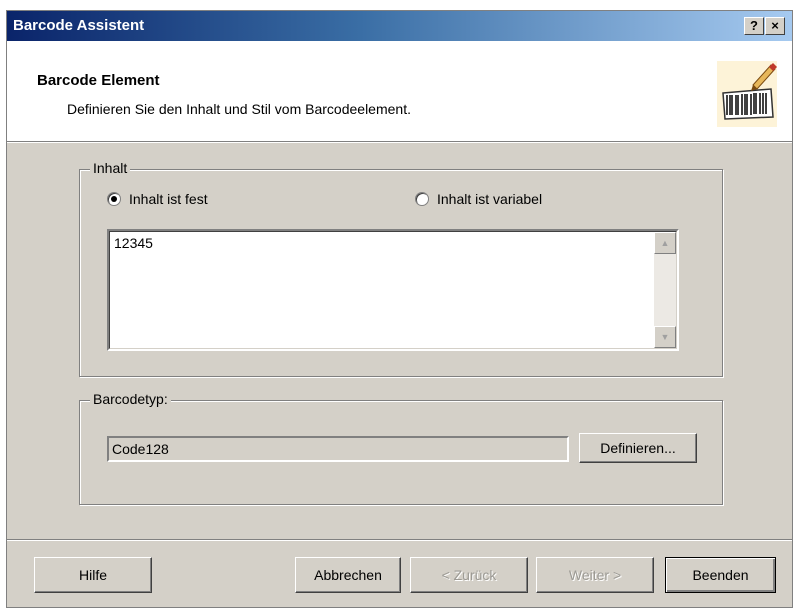  I want to click on content-textarea: 12345 ▲ ▼, so click(393, 290).